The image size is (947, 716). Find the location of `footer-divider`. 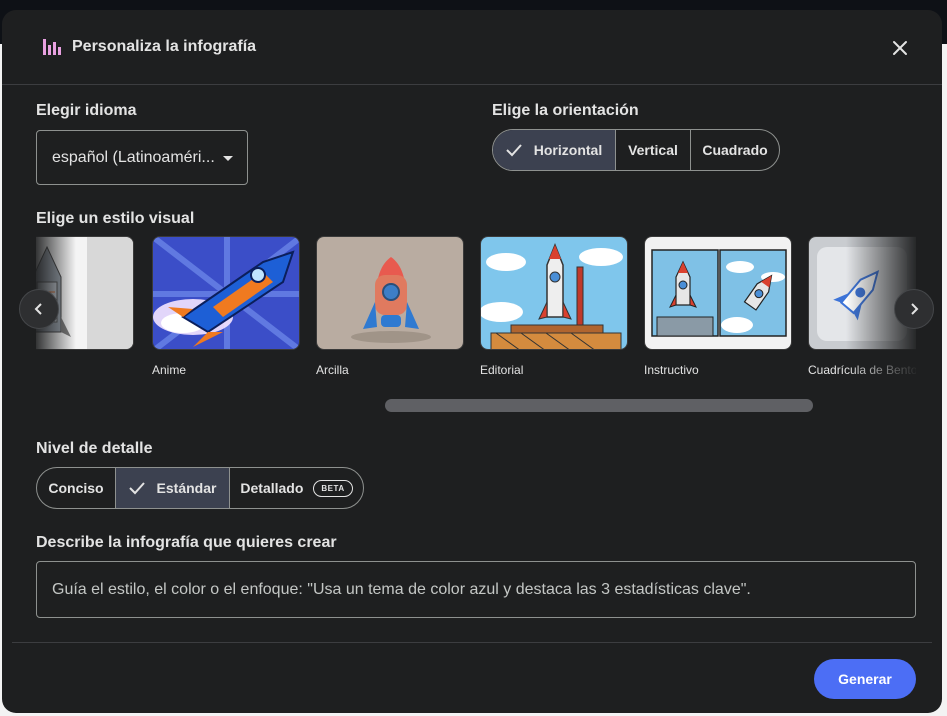

footer-divider is located at coordinates (472, 642).